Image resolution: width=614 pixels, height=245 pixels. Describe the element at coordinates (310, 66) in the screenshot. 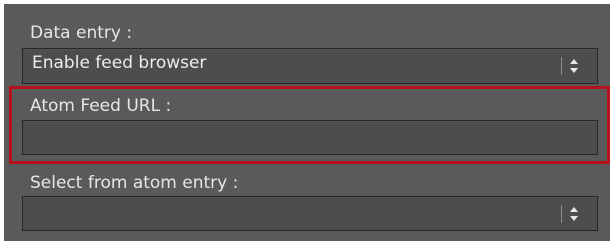

I see `data-entry-select: Enable feed browser` at that location.